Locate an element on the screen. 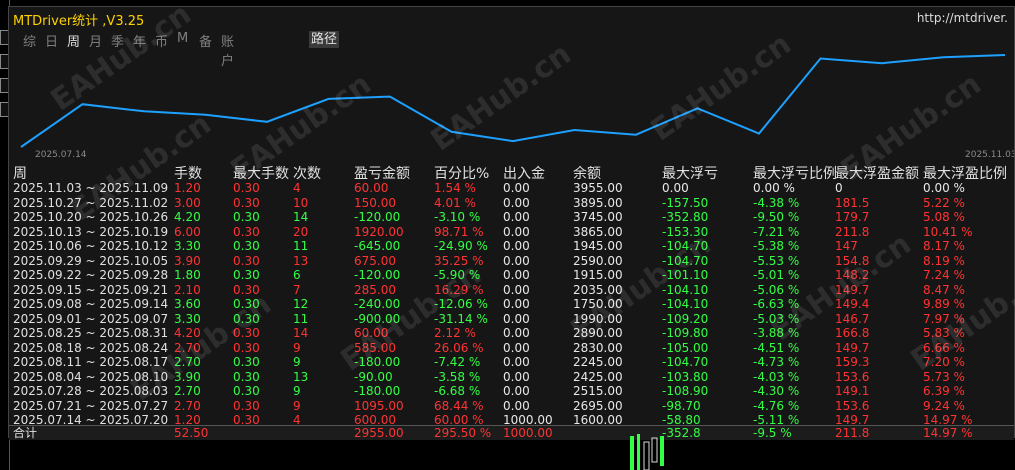 The width and height of the screenshot is (1015, 470). cell-maxddpct: -5.06 % is located at coordinates (776, 289).